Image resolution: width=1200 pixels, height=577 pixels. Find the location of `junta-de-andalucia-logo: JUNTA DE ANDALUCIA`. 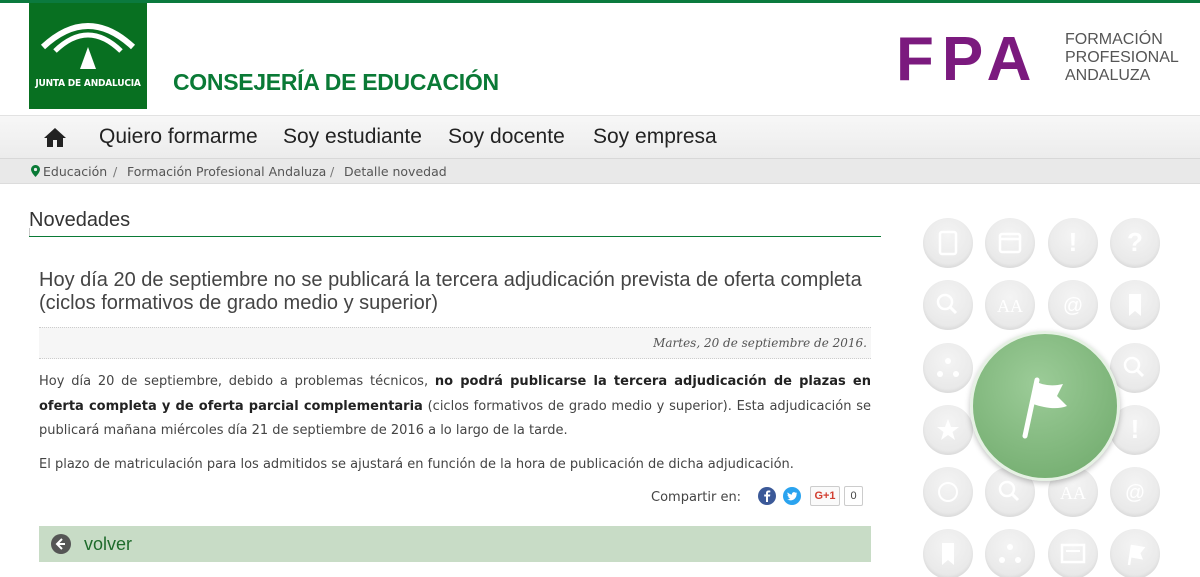

junta-de-andalucia-logo: JUNTA DE ANDALUCIA is located at coordinates (88, 56).